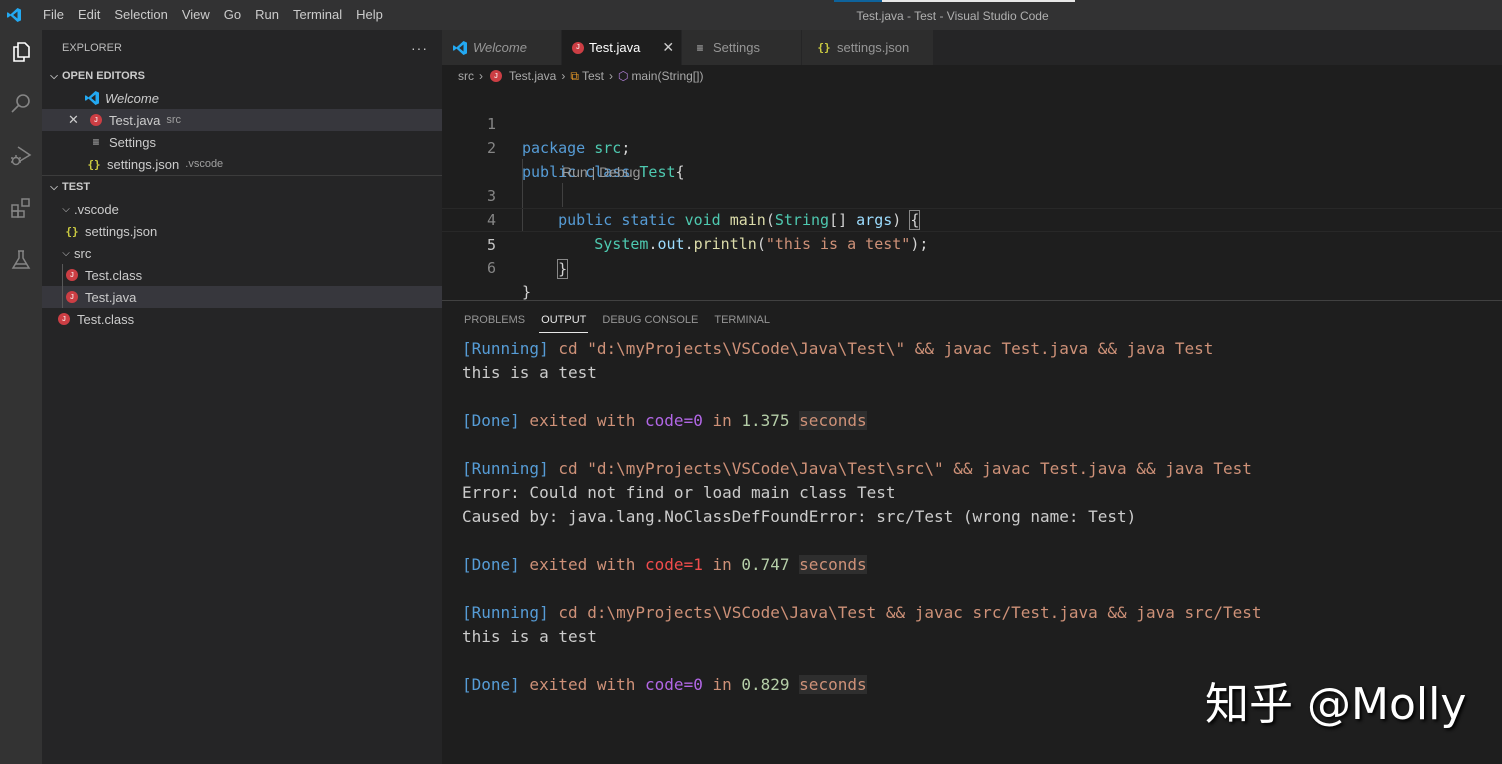 The height and width of the screenshot is (764, 1502). Describe the element at coordinates (765, 684) in the screenshot. I see `elapsed-time: 0.829` at that location.